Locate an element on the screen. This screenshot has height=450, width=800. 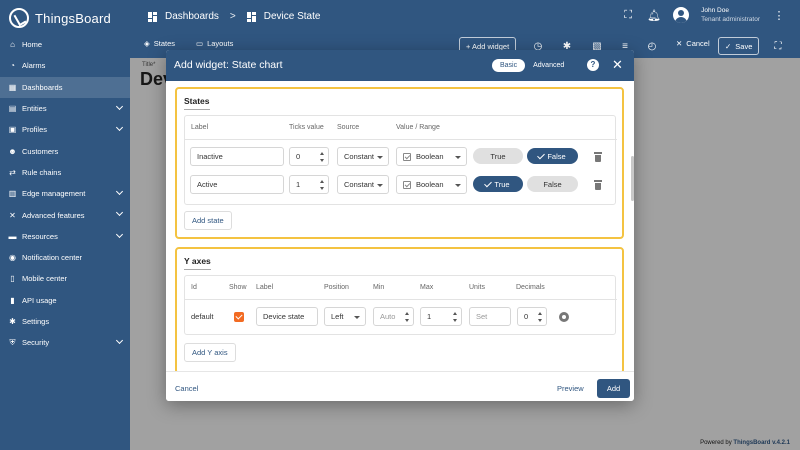
mode-basic-button: Basic is located at coordinates (509, 65).